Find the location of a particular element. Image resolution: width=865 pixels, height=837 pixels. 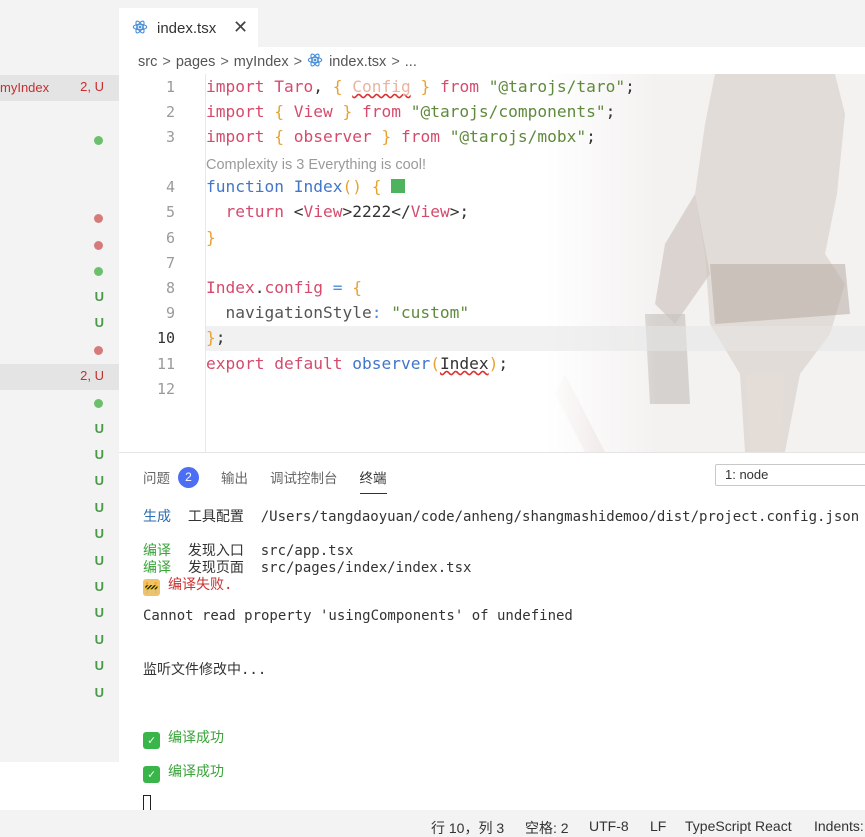

token-string: "@tarojs/taro" is located at coordinates (557, 86).